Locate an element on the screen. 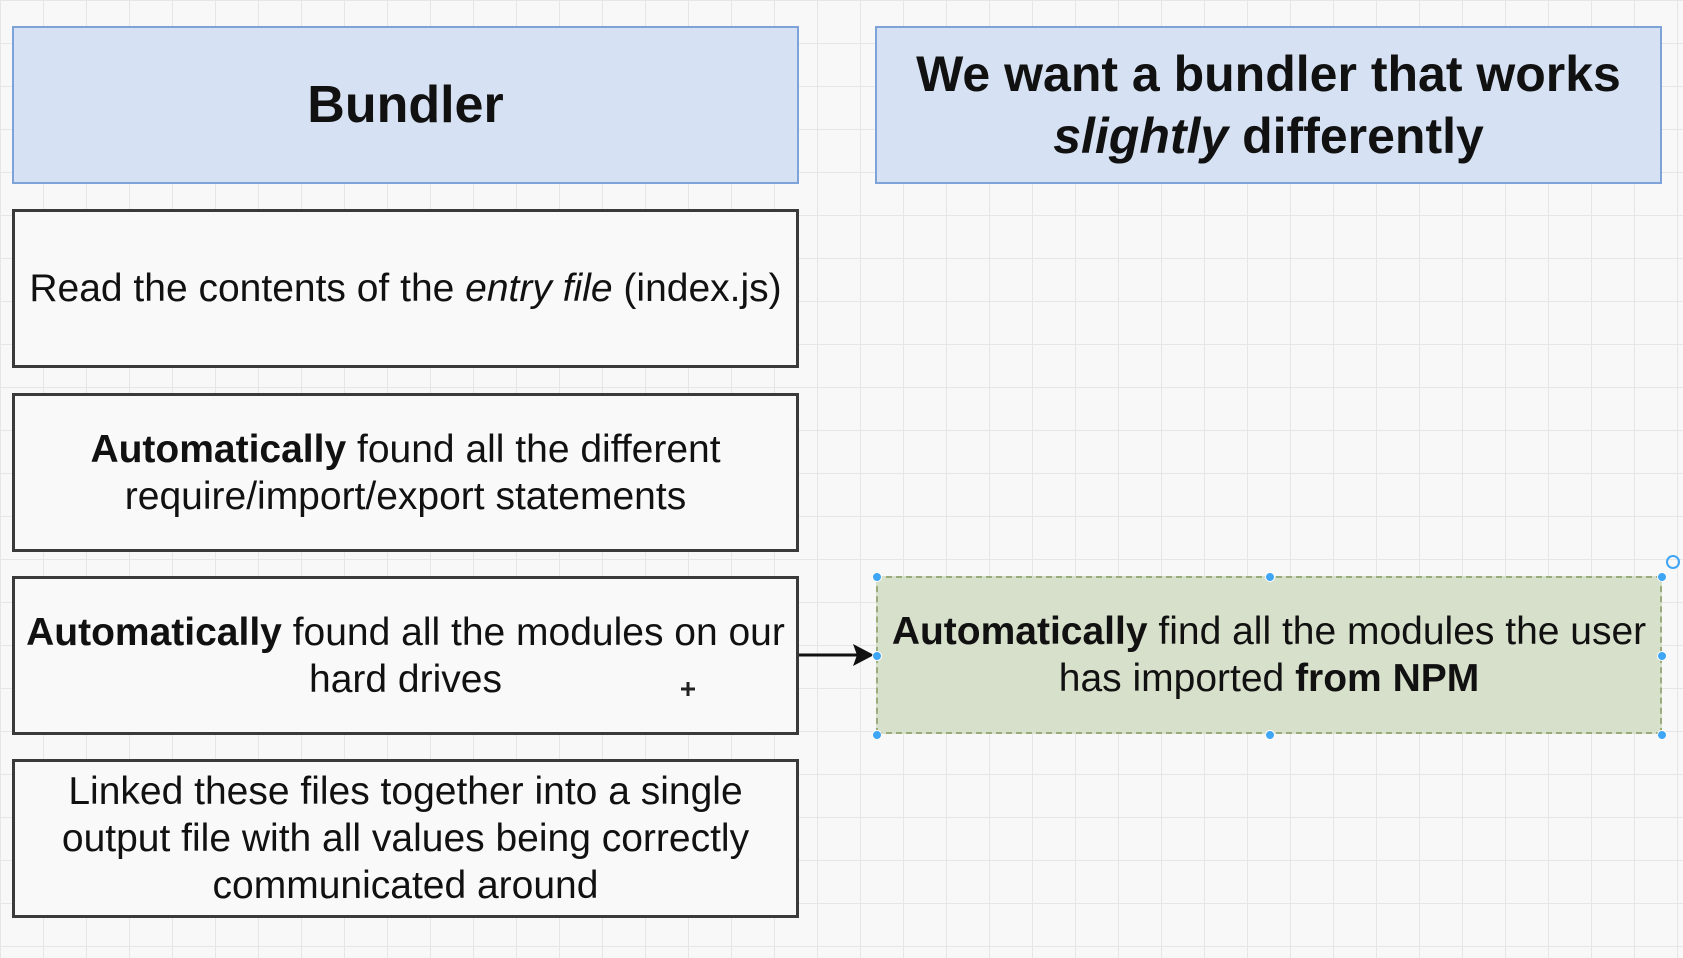 This screenshot has height=958, width=1683. selection-handle-bottom-middle is located at coordinates (1270, 735).